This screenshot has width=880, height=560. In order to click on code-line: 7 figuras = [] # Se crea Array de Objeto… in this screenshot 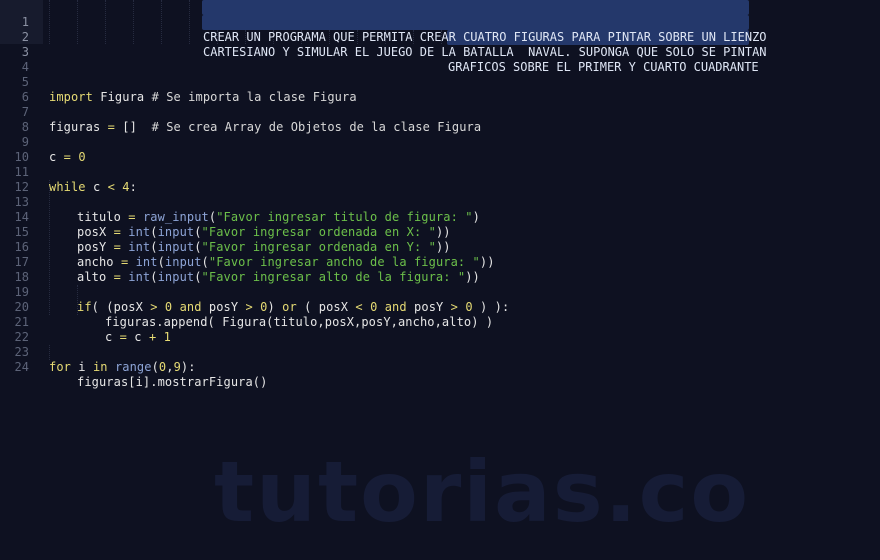, I will do `click(440, 112)`.